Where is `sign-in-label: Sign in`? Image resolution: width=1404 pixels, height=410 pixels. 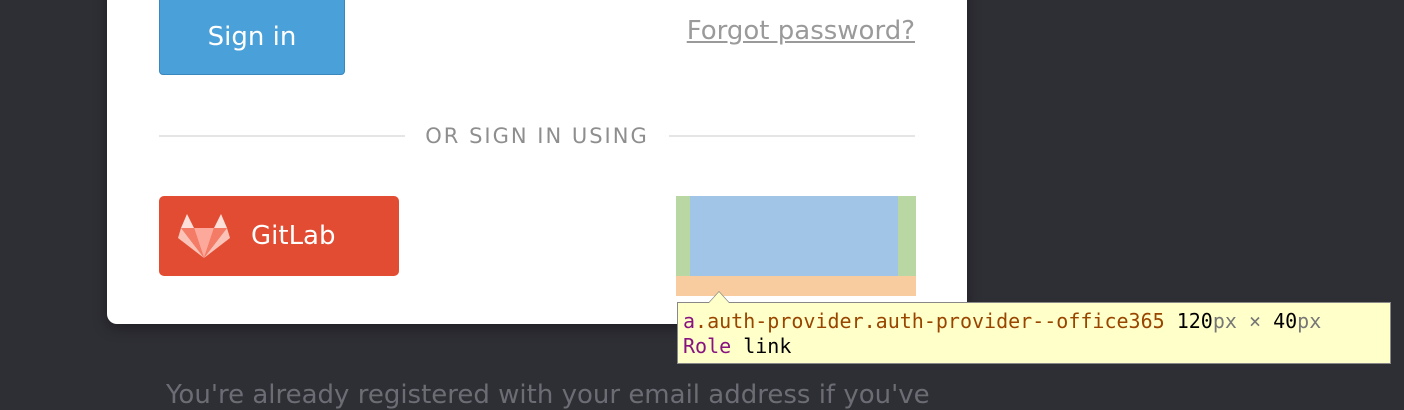
sign-in-label: Sign in is located at coordinates (252, 37).